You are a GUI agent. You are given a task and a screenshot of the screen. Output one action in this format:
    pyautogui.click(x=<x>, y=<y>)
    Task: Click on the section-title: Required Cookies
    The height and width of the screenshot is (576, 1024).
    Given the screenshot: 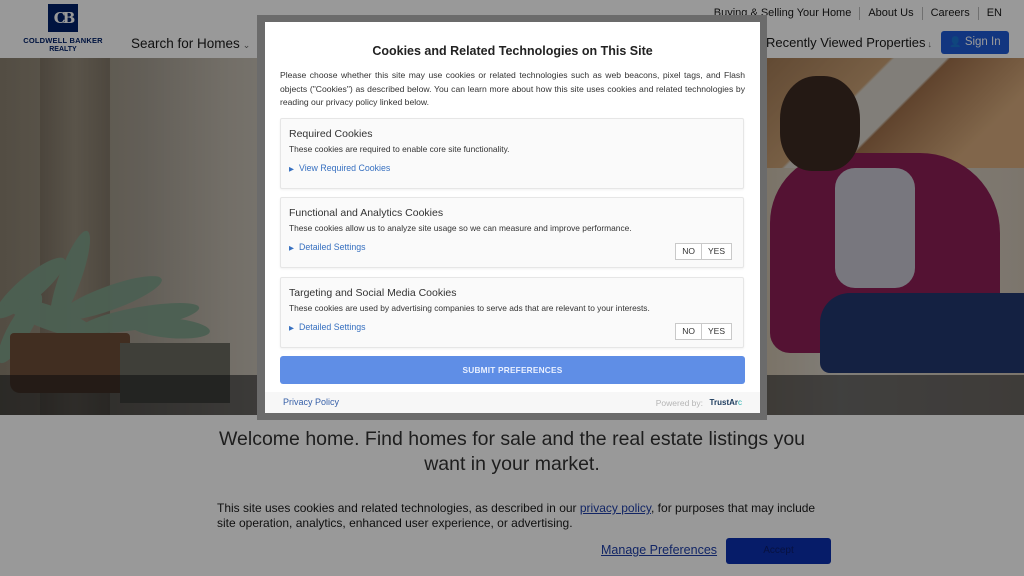 What is the action you would take?
    pyautogui.click(x=331, y=134)
    